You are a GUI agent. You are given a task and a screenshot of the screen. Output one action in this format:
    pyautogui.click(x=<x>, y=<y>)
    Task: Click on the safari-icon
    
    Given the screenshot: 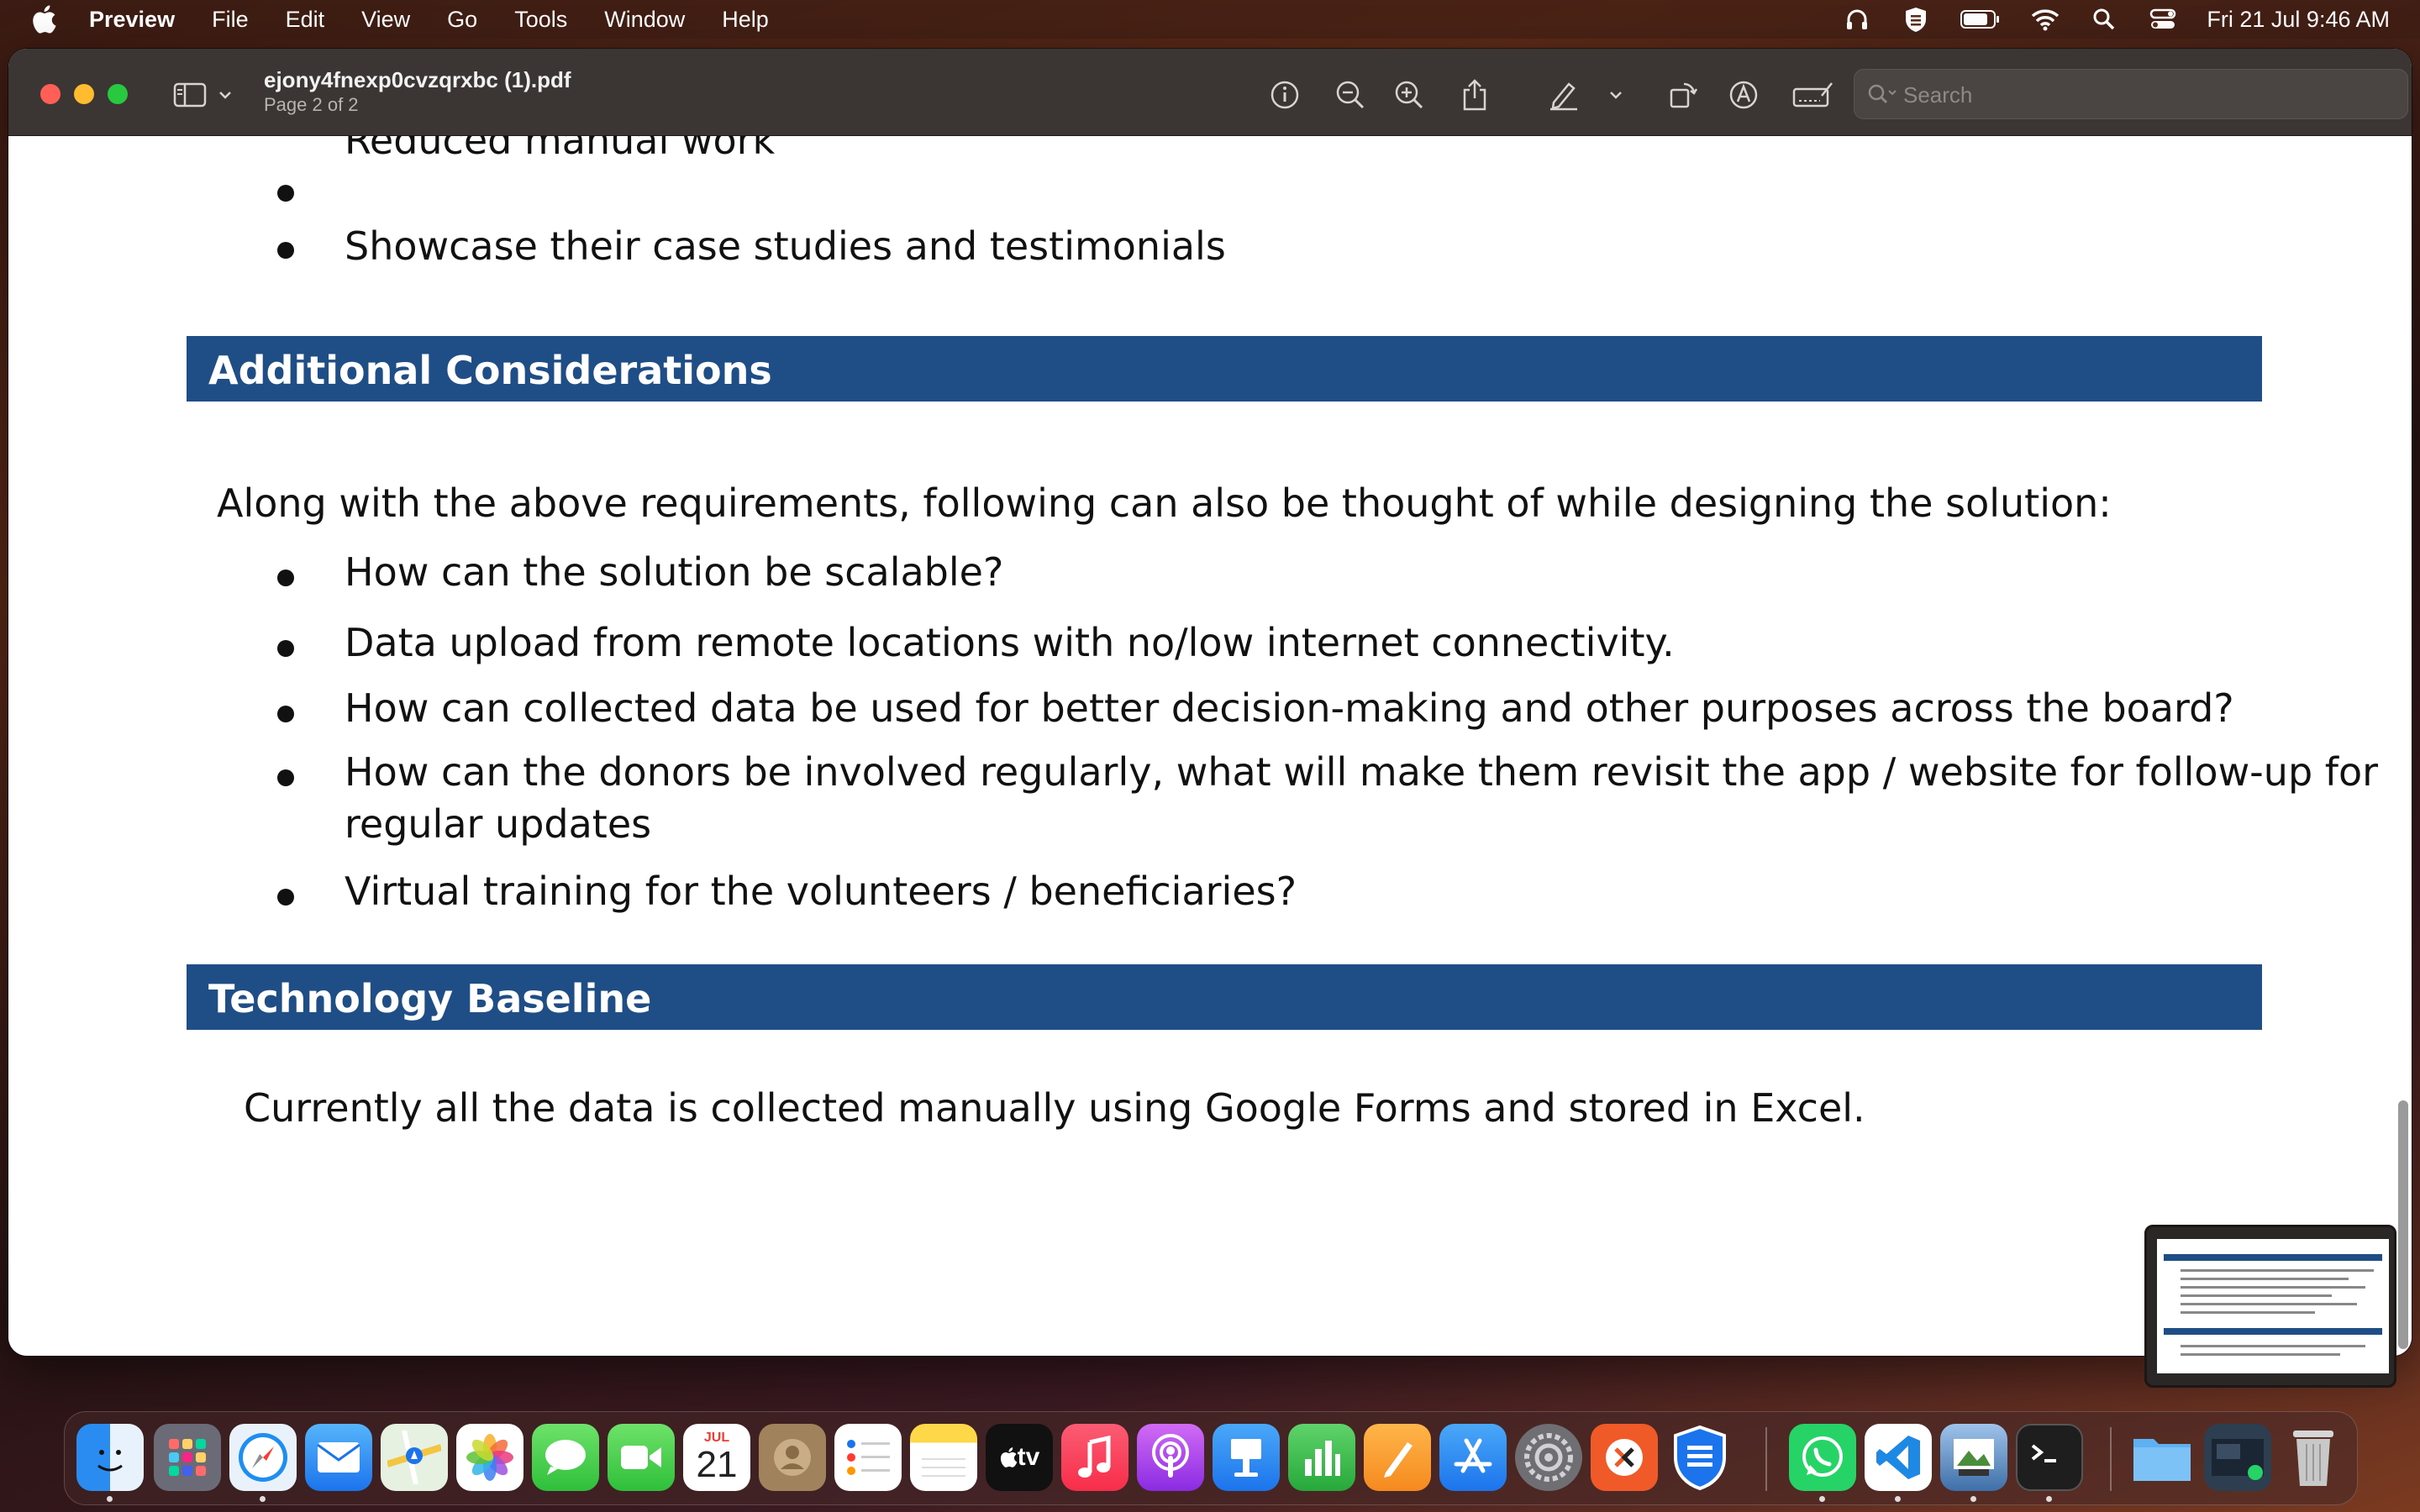 What is the action you would take?
    pyautogui.click(x=263, y=1457)
    